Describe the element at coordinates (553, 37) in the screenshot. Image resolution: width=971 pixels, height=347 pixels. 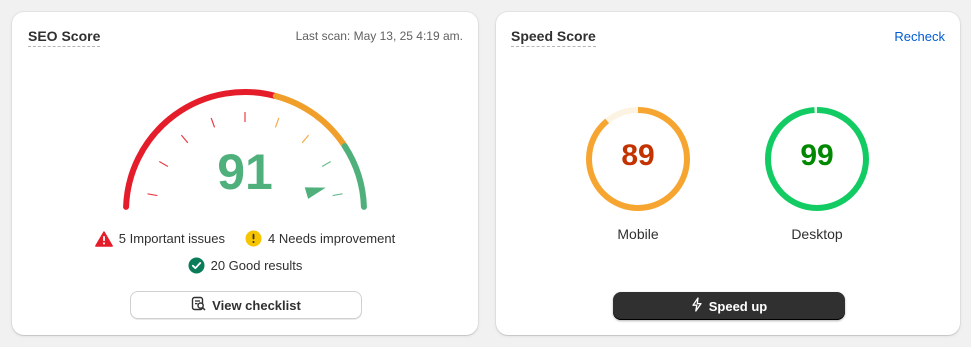
I see `speed-score-title: Speed Score` at that location.